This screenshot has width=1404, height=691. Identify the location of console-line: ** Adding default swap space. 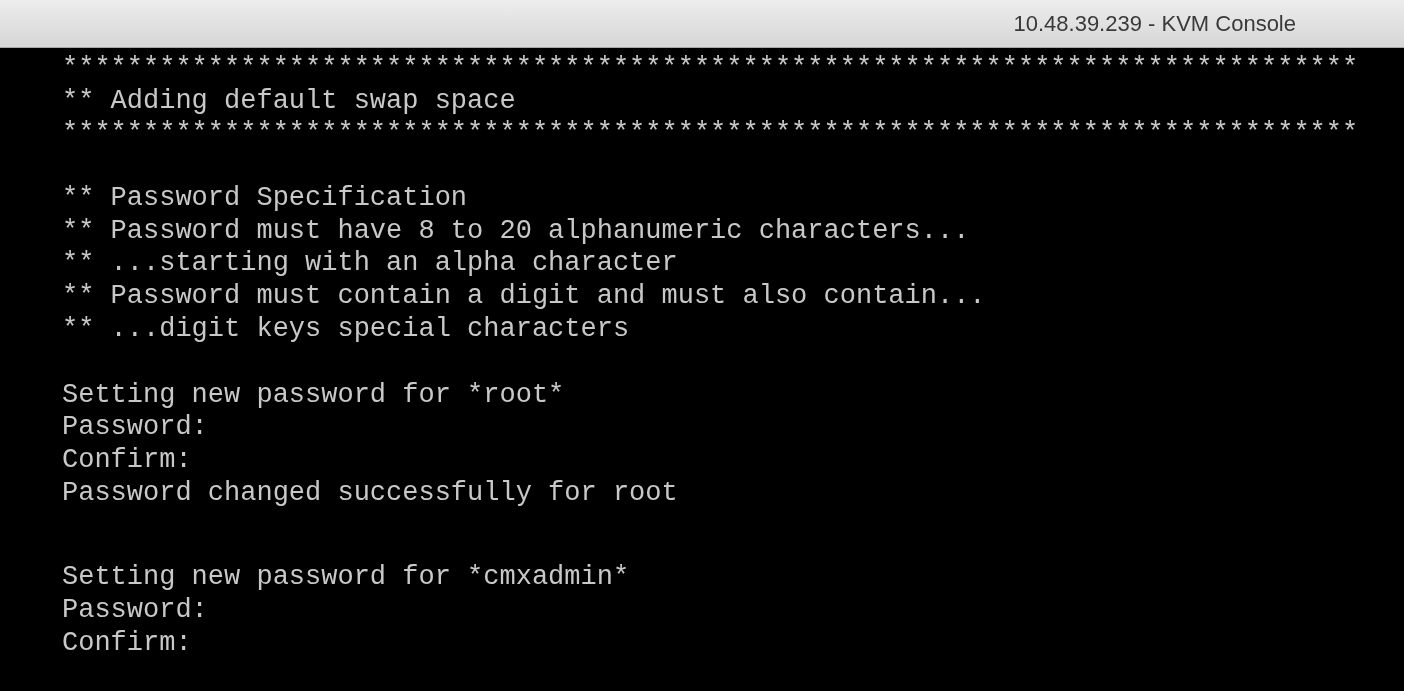
(289, 101).